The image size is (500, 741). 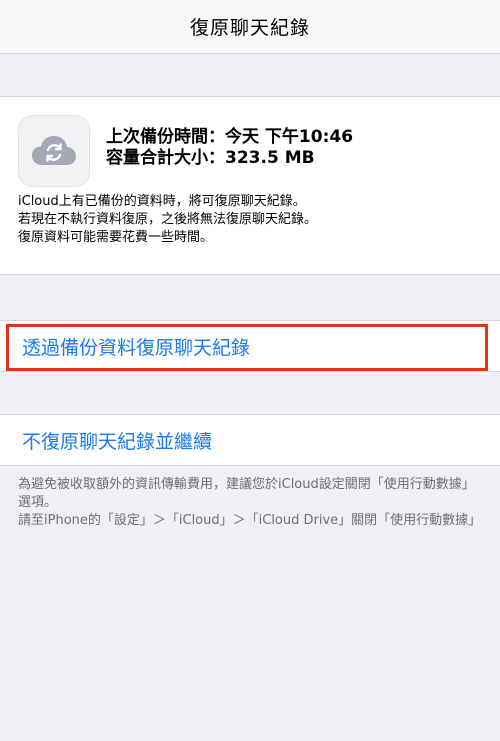 What do you see at coordinates (162, 201) in the screenshot?
I see `description-line: iCloud上有已備份的資料時，將可復原聊天紀錄。` at bounding box center [162, 201].